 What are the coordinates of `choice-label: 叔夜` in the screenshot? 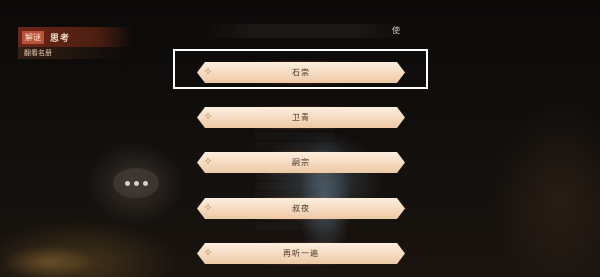 It's located at (301, 208).